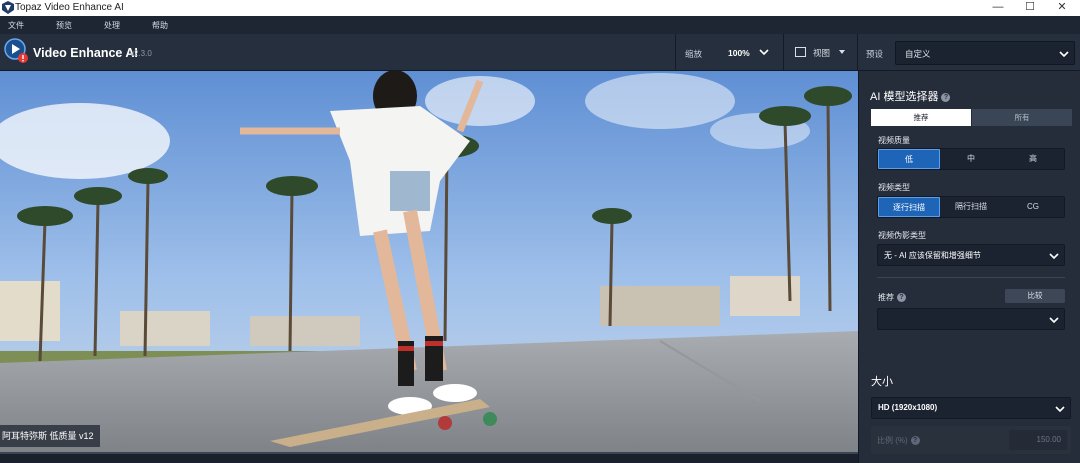 The width and height of the screenshot is (1080, 463). I want to click on view-dropdown: 视图, so click(825, 53).